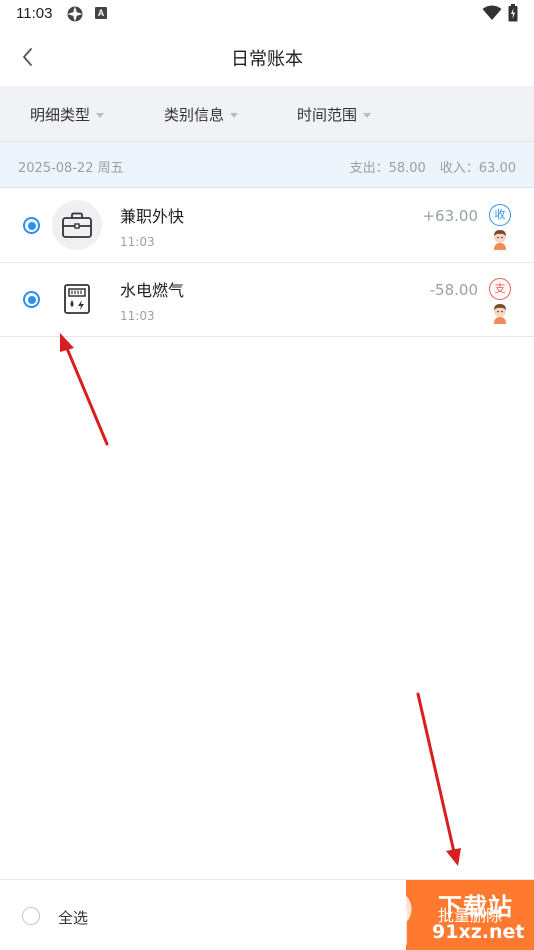  I want to click on filter-category-info: 类别信息, so click(201, 114).